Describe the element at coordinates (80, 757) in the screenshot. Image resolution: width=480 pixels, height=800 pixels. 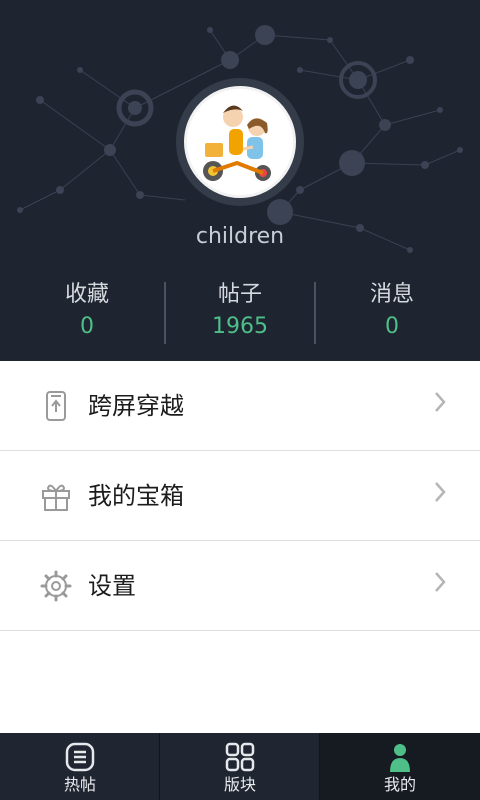
I see `list-icon` at that location.